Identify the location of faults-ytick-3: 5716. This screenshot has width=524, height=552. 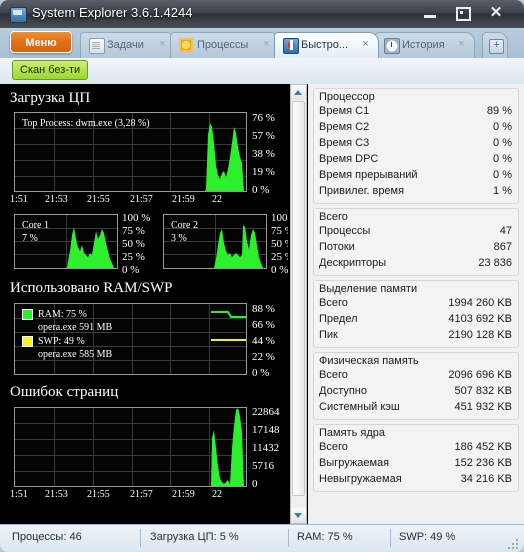
(263, 466).